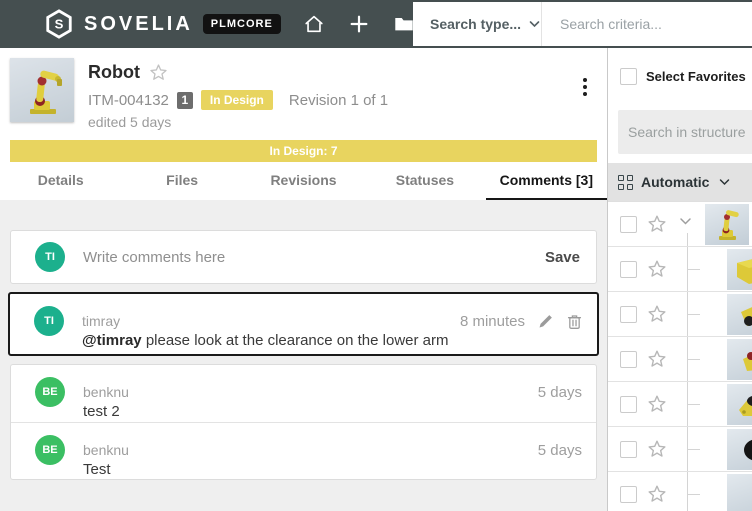 This screenshot has width=752, height=511. Describe the element at coordinates (303, 450) in the screenshot. I see `comment-item: BE benknu 5 days Test` at that location.